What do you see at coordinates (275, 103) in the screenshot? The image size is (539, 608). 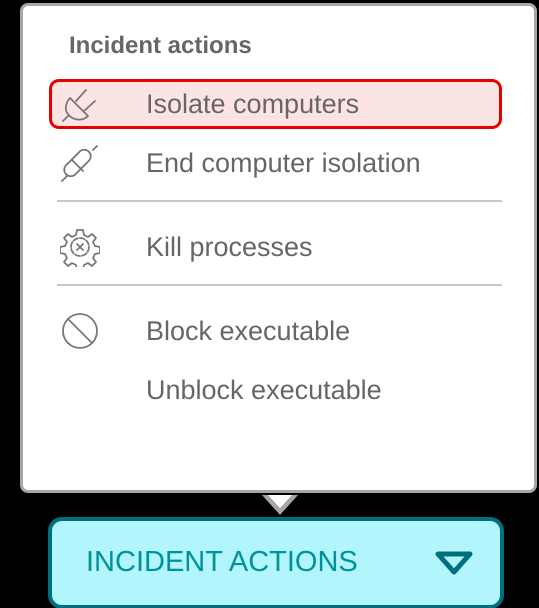 I see `menu-item: Isolate computers` at bounding box center [275, 103].